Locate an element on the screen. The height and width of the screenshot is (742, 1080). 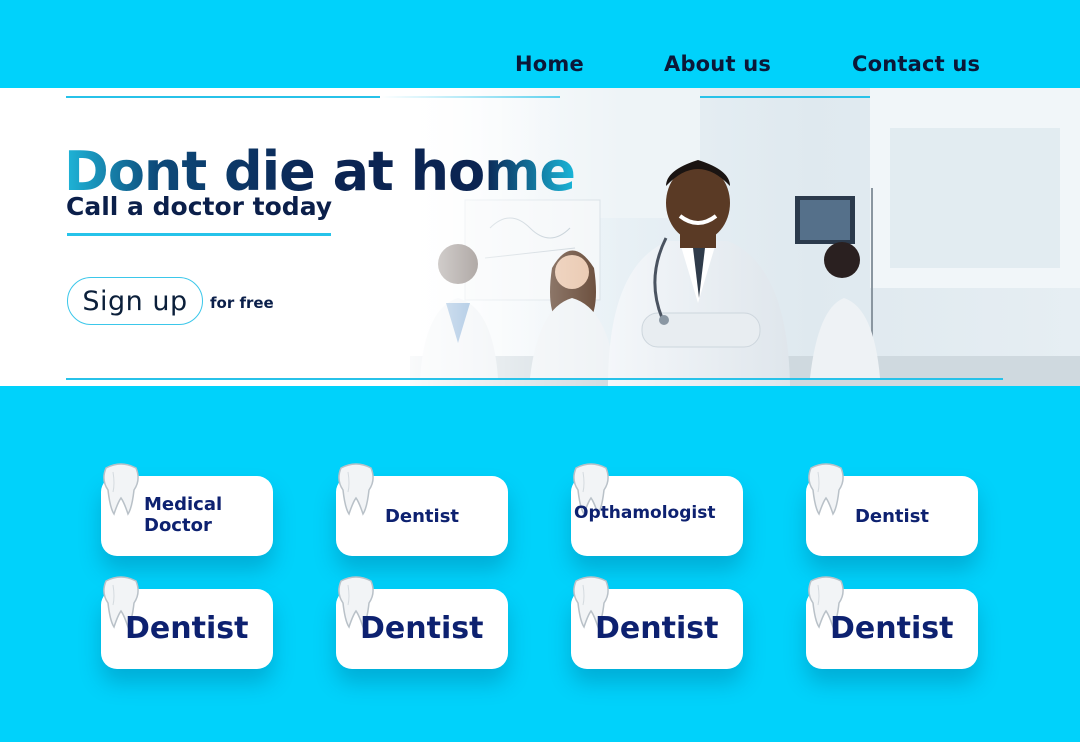
specialty-card-opthamologist: Opthamologist is located at coordinates (657, 509).